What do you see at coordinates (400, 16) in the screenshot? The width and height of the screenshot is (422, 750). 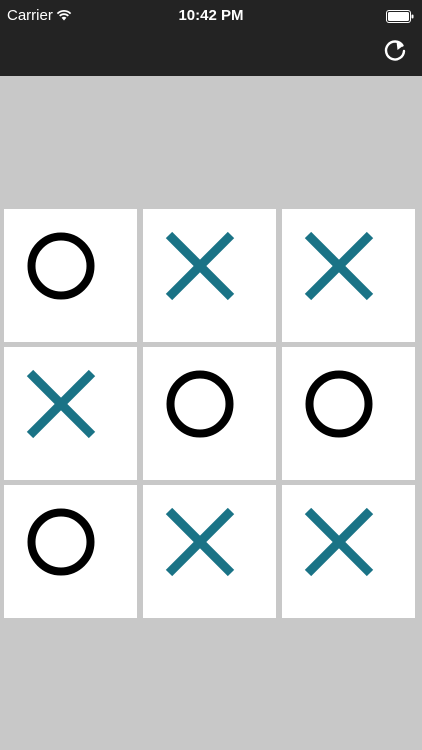 I see `battery-icon` at bounding box center [400, 16].